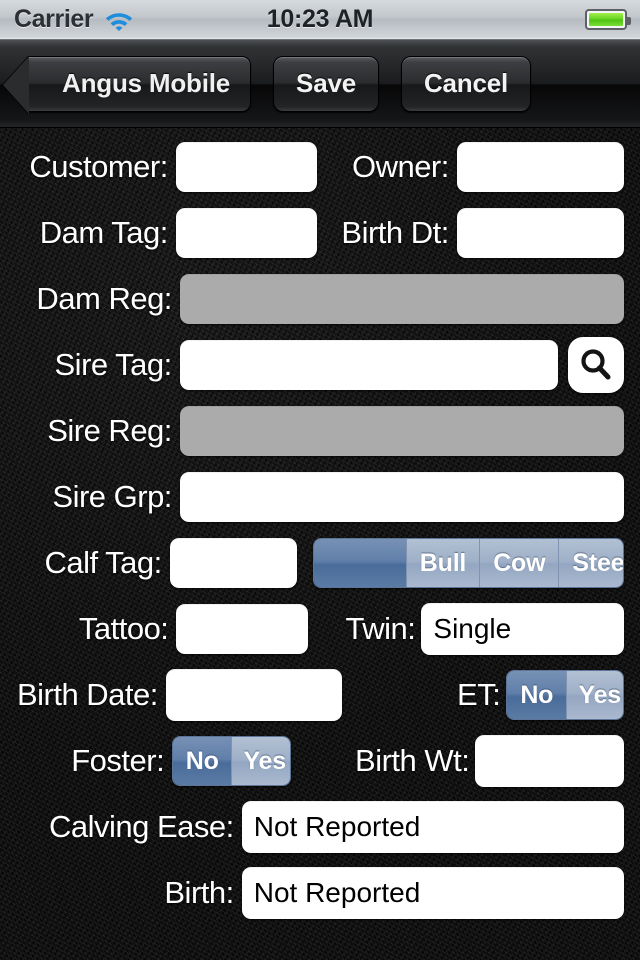 This screenshot has height=960, width=640. I want to click on foster-segment-no: No, so click(202, 761).